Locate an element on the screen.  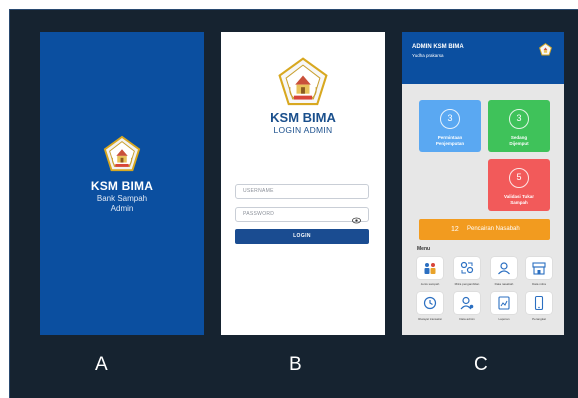
header-username: Yudha prakarsa is located at coordinates (428, 55).